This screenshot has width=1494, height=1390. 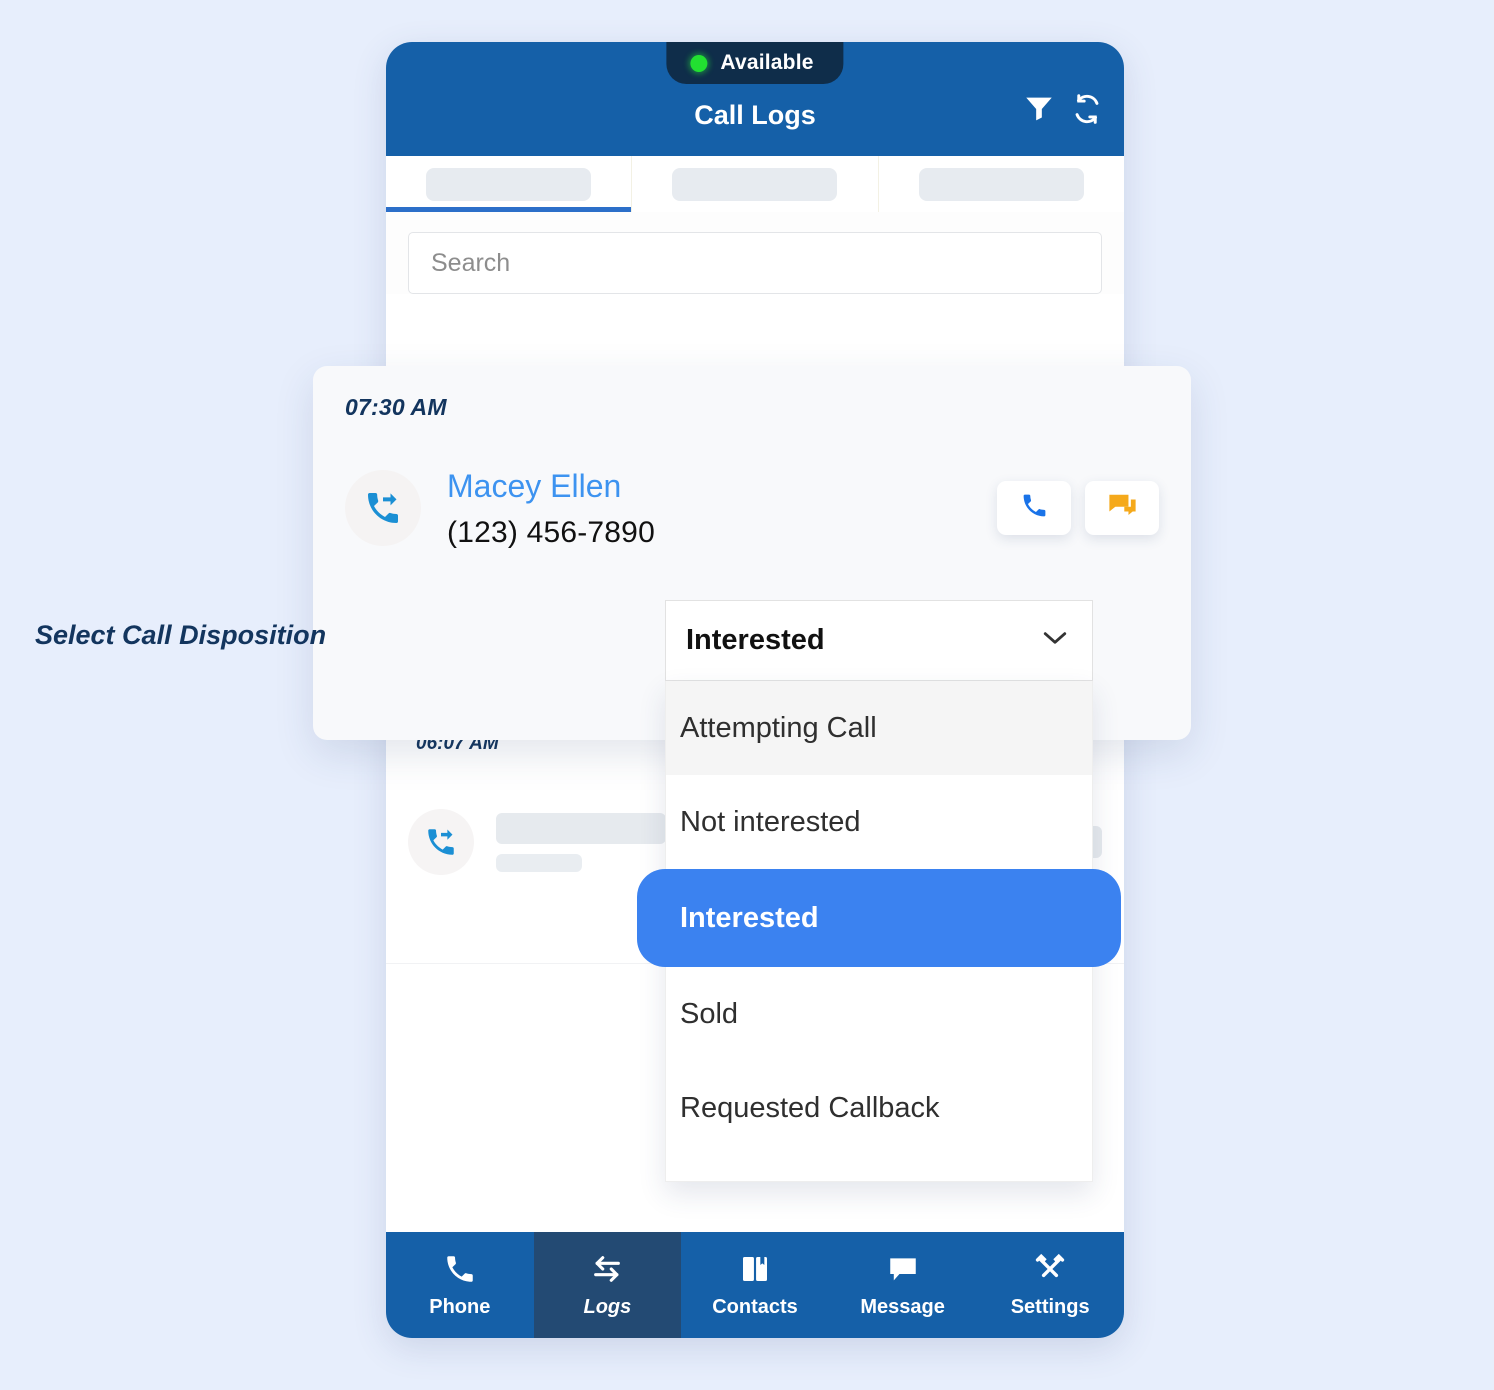 I want to click on contact-info: Macey Ellen (123) 456-7890, so click(x=709, y=508).